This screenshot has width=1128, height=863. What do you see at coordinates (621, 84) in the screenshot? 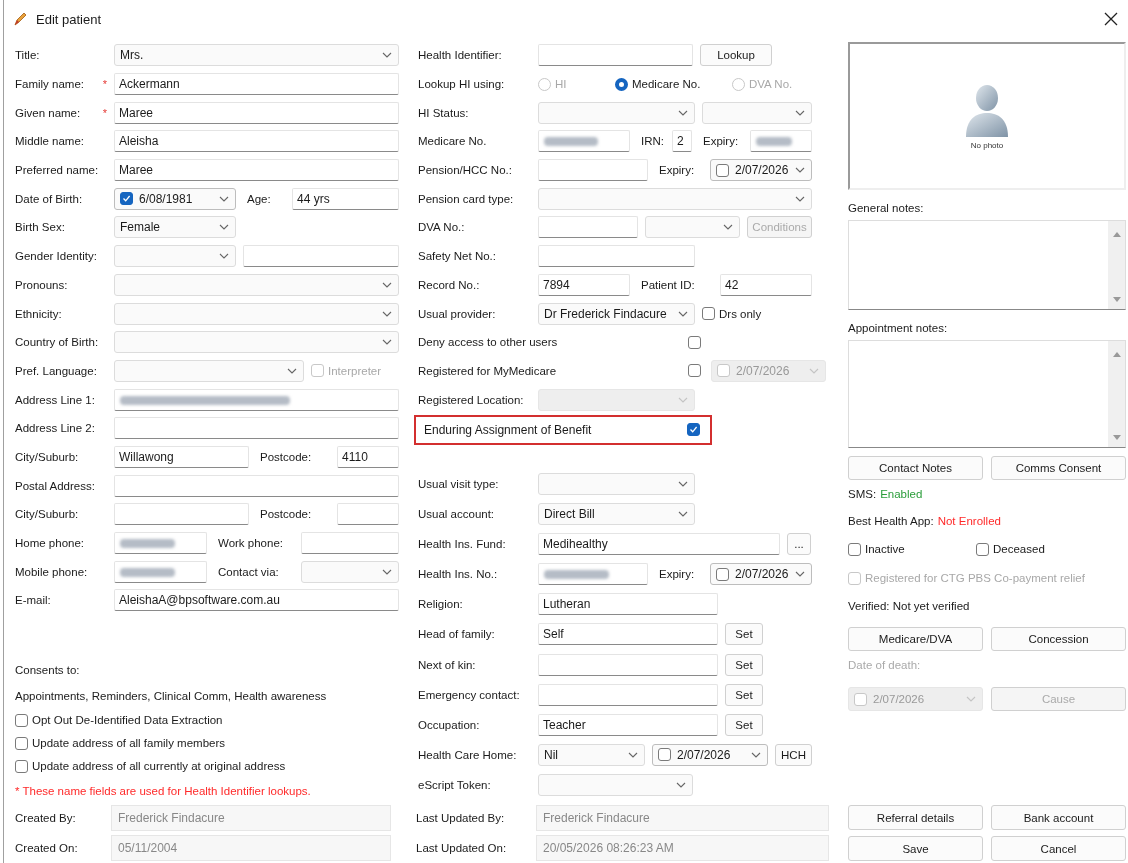
I see `radio-button` at bounding box center [621, 84].